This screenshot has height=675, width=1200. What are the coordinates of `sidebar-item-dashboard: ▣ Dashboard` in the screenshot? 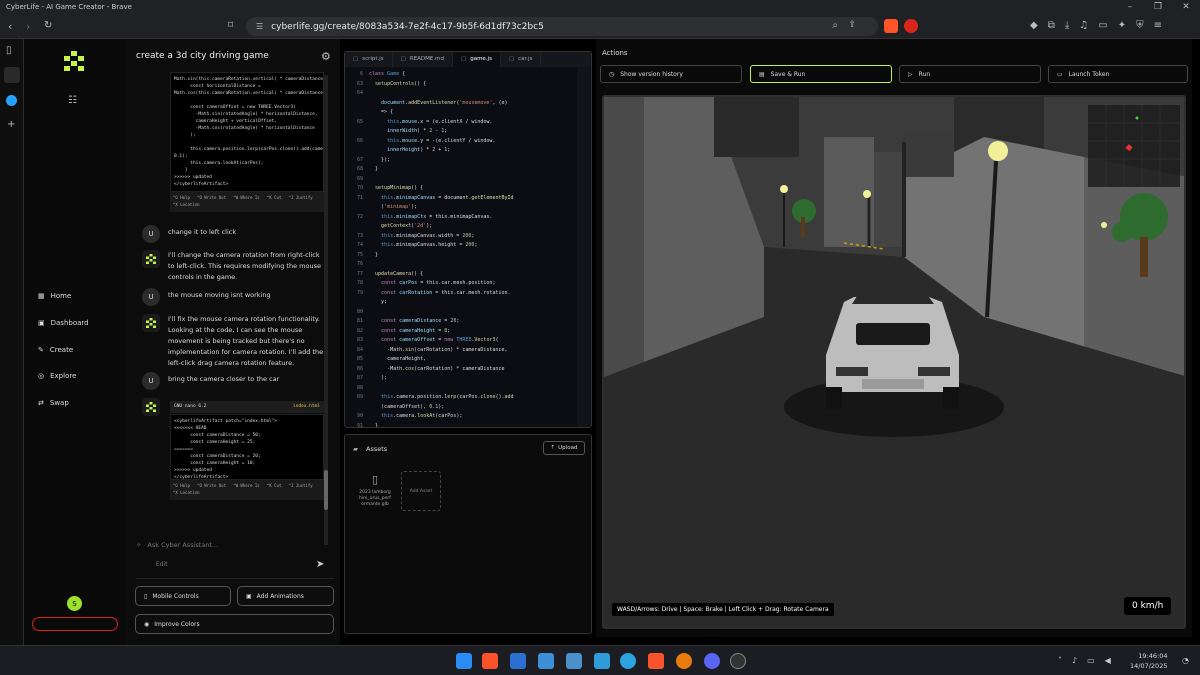 It's located at (63, 323).